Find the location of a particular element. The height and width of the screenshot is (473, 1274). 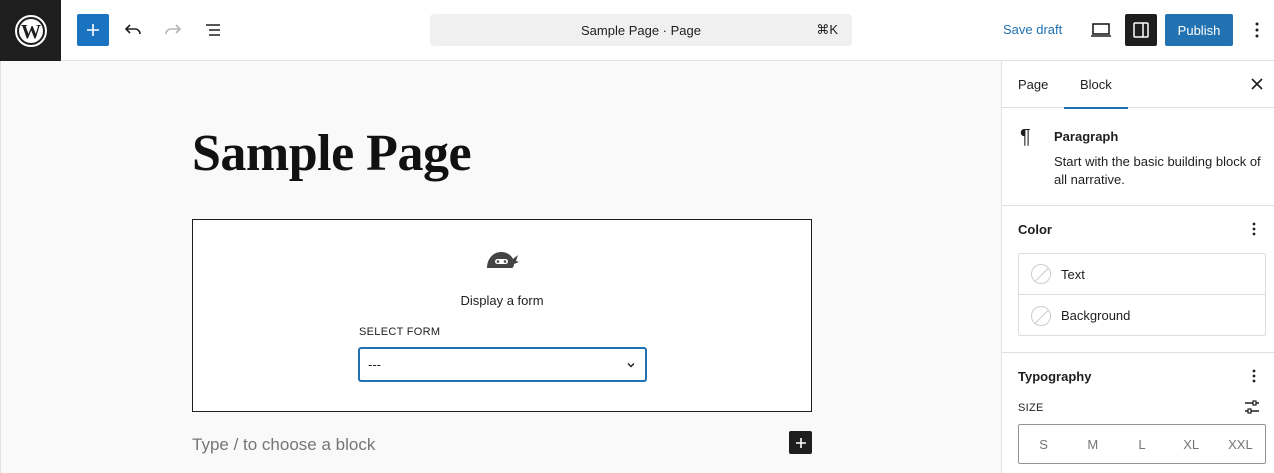

inline-add-block-button is located at coordinates (800, 442).